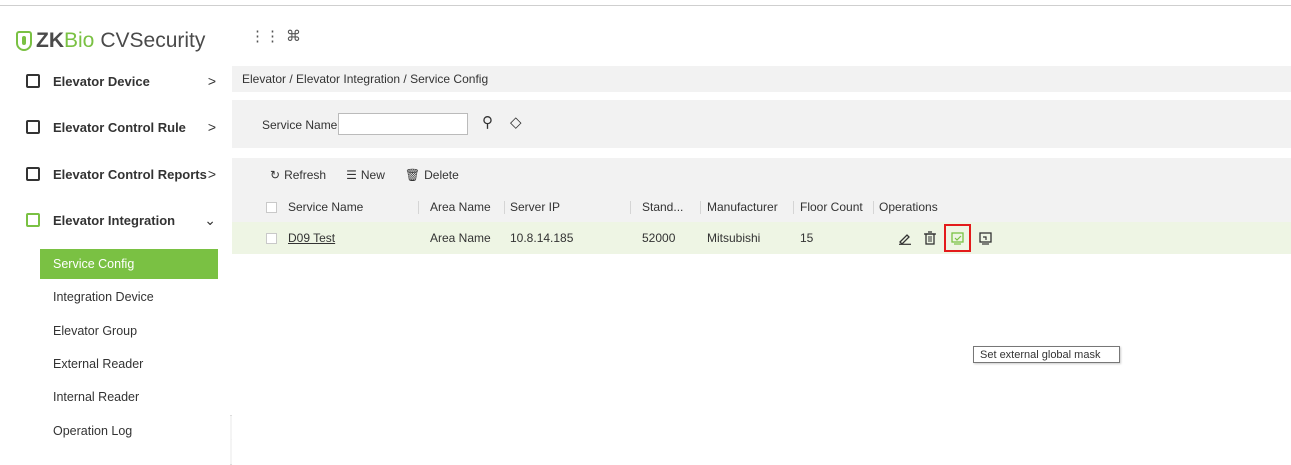  Describe the element at coordinates (33, 127) in the screenshot. I see `rule-icon` at that location.